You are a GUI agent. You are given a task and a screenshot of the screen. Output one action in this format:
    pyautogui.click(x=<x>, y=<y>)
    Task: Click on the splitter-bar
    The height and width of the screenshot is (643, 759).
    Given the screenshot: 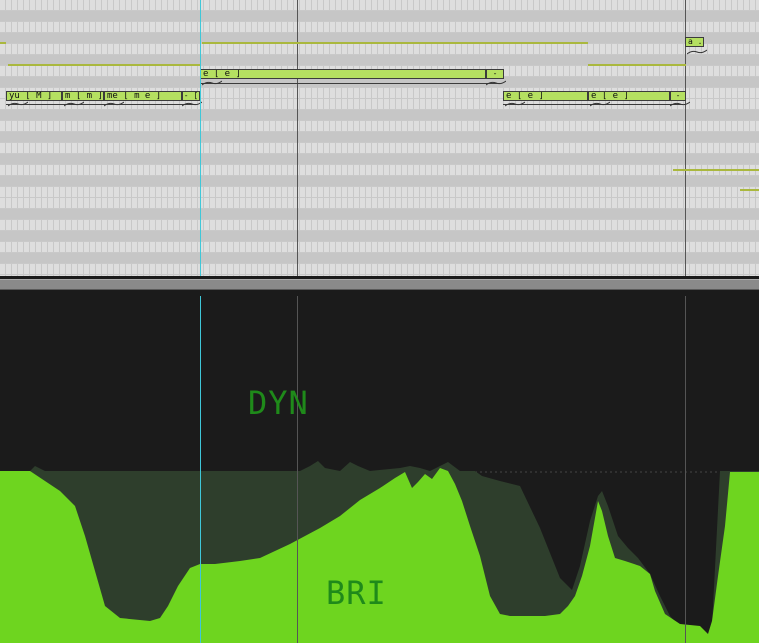 What is the action you would take?
    pyautogui.click(x=379, y=284)
    